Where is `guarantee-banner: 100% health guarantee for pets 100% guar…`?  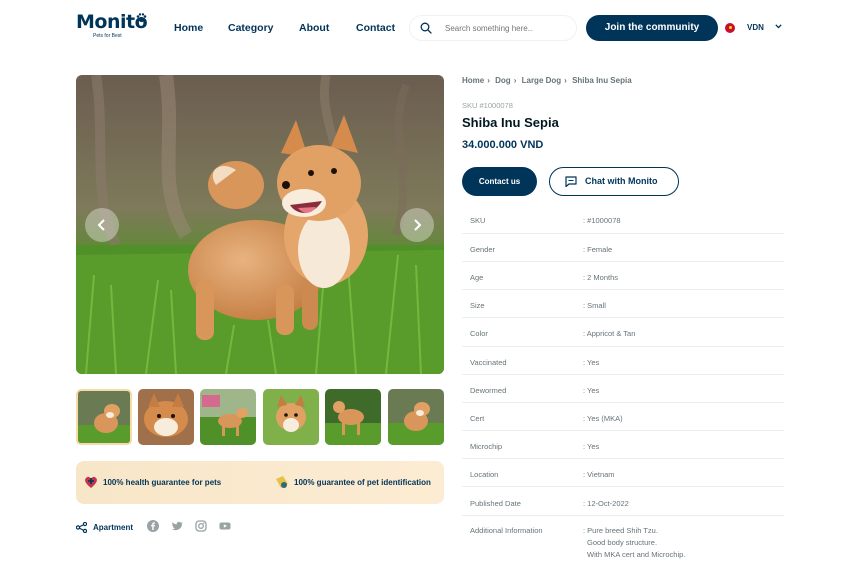 guarantee-banner: 100% health guarantee for pets 100% guar… is located at coordinates (260, 482).